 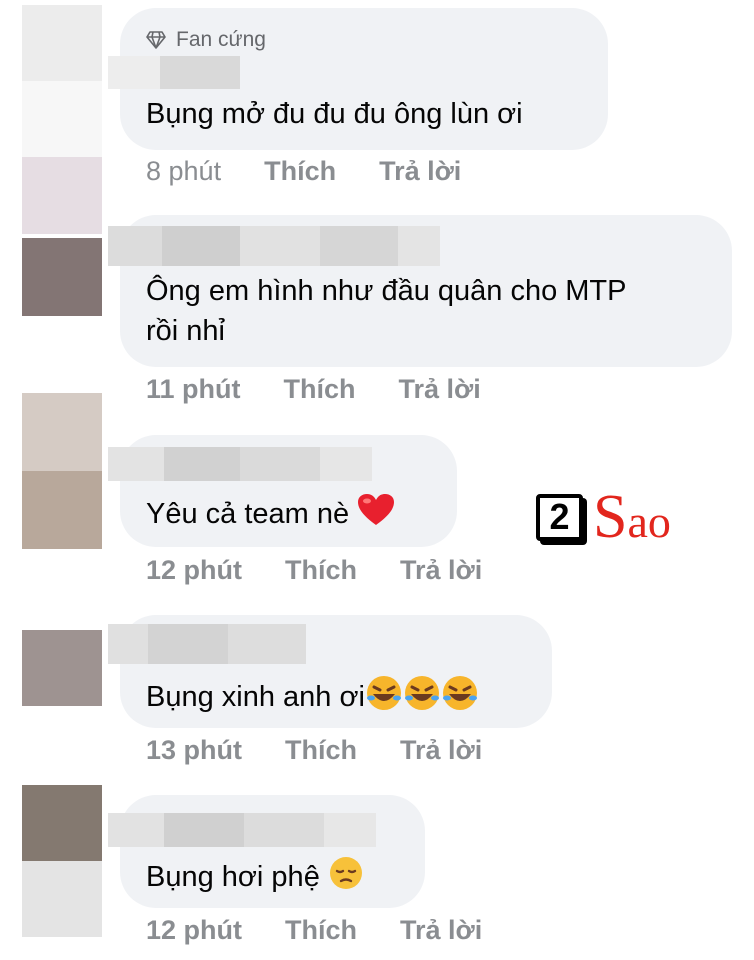 I want to click on comment-time: 13 phút, so click(x=194, y=750).